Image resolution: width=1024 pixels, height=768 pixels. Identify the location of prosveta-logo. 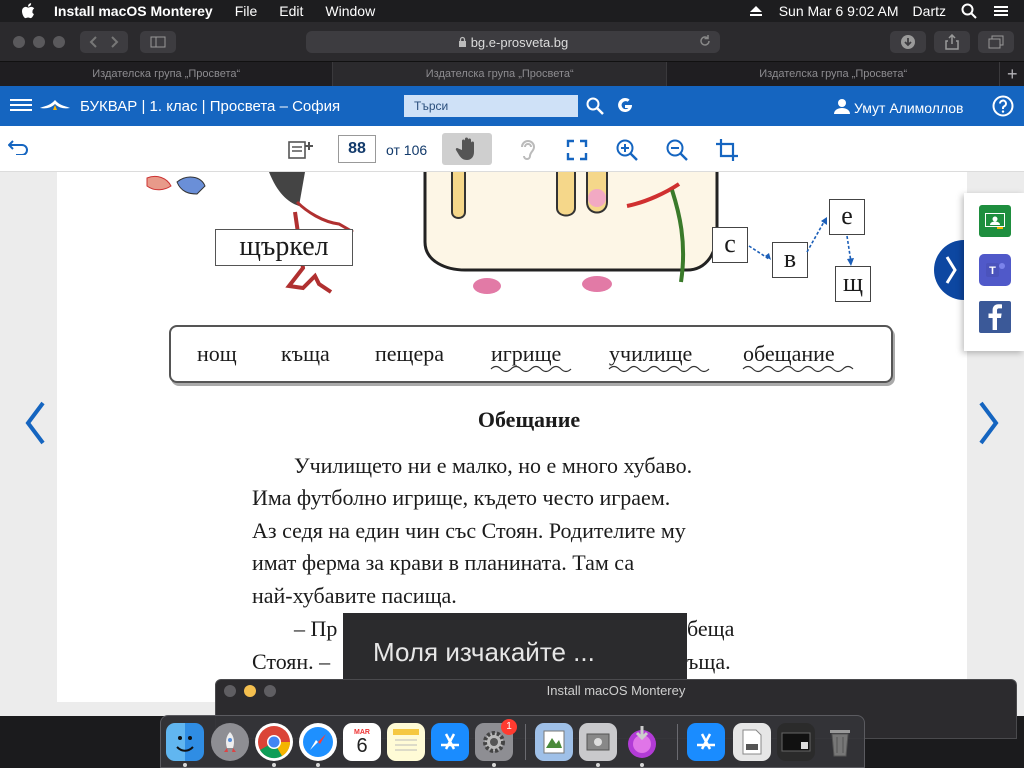
(55, 108).